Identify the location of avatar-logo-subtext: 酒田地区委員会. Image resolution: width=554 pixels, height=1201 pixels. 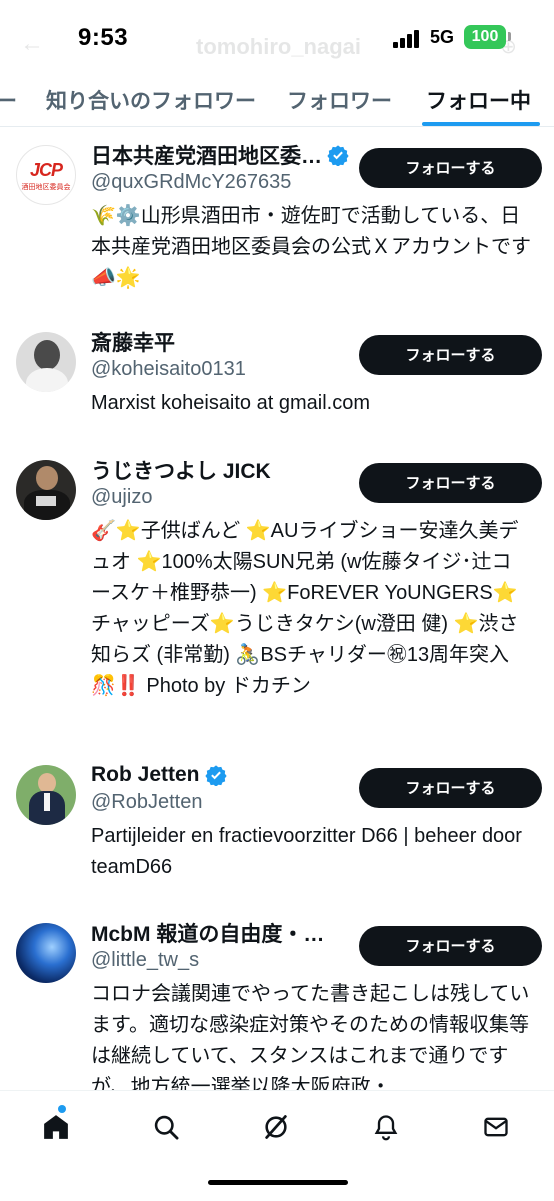
(46, 187).